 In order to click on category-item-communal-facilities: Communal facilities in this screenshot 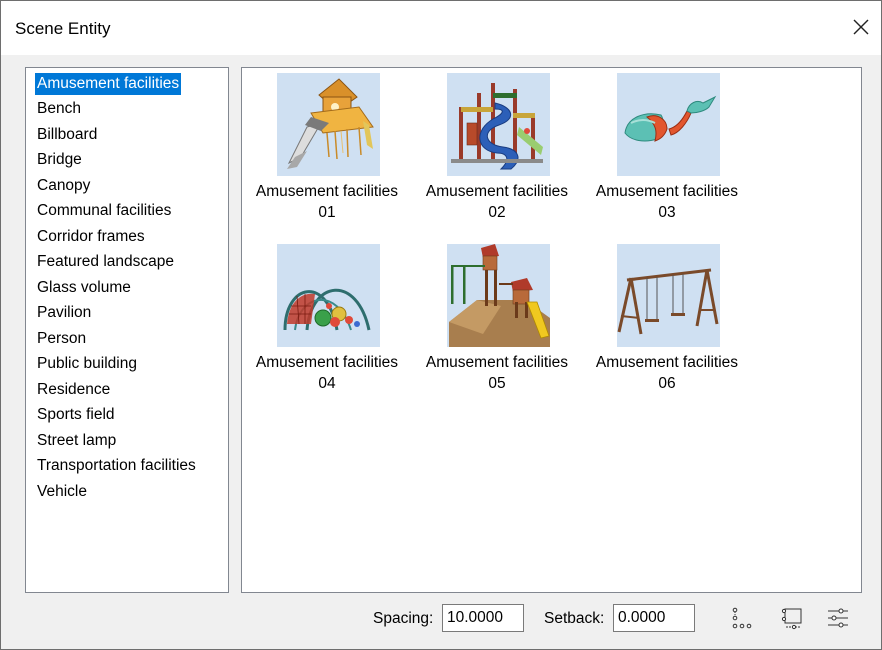, I will do `click(104, 211)`.